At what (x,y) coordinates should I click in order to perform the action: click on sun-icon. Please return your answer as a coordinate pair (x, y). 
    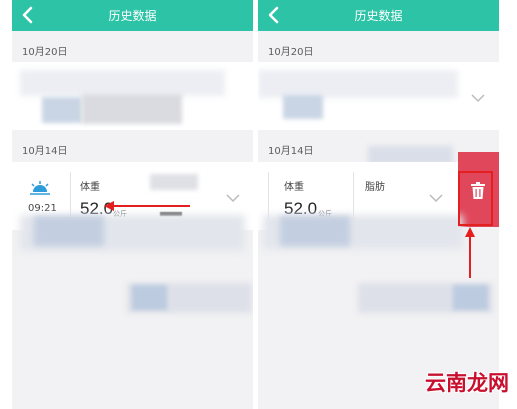
    Looking at the image, I should click on (40, 188).